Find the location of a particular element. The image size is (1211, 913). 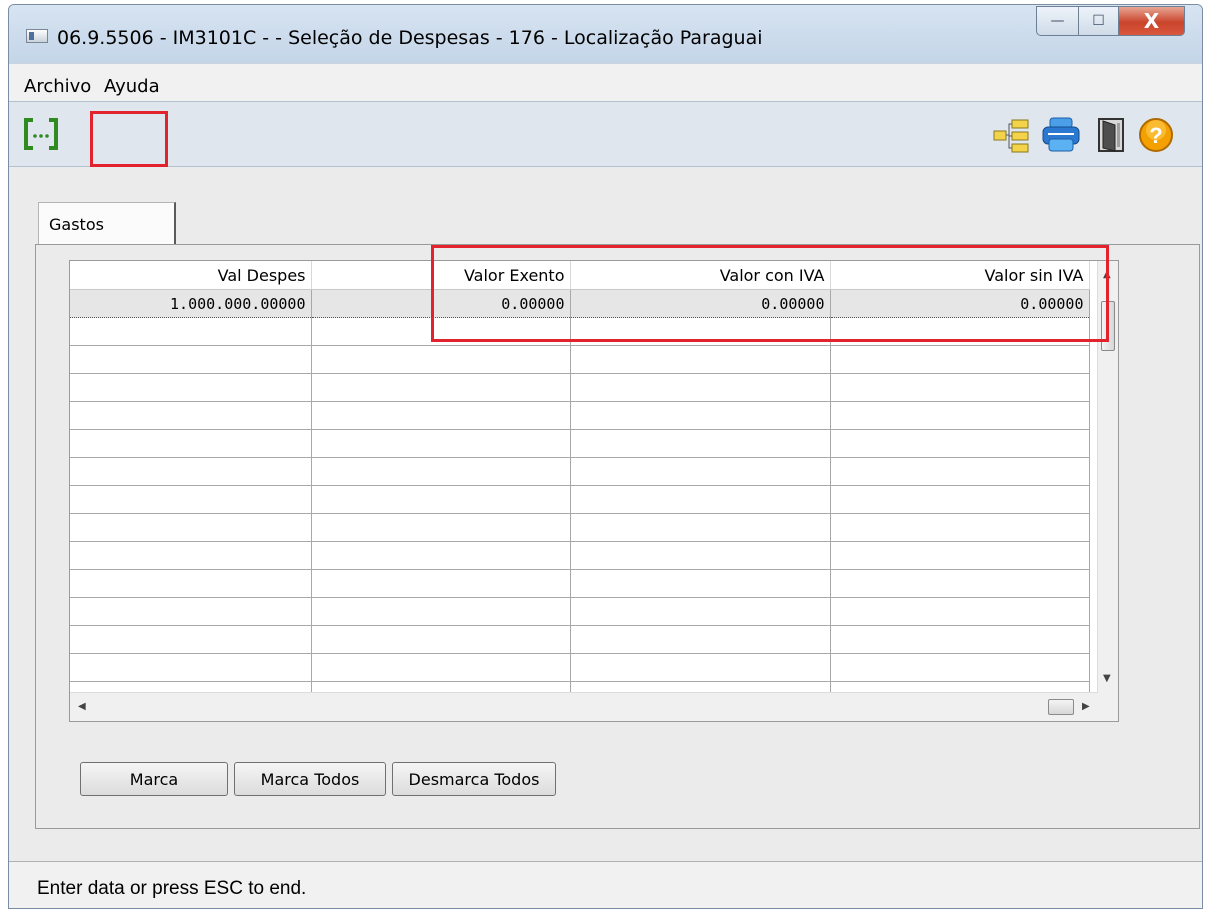

status-message: Enter data or press ESC to end. is located at coordinates (172, 888).